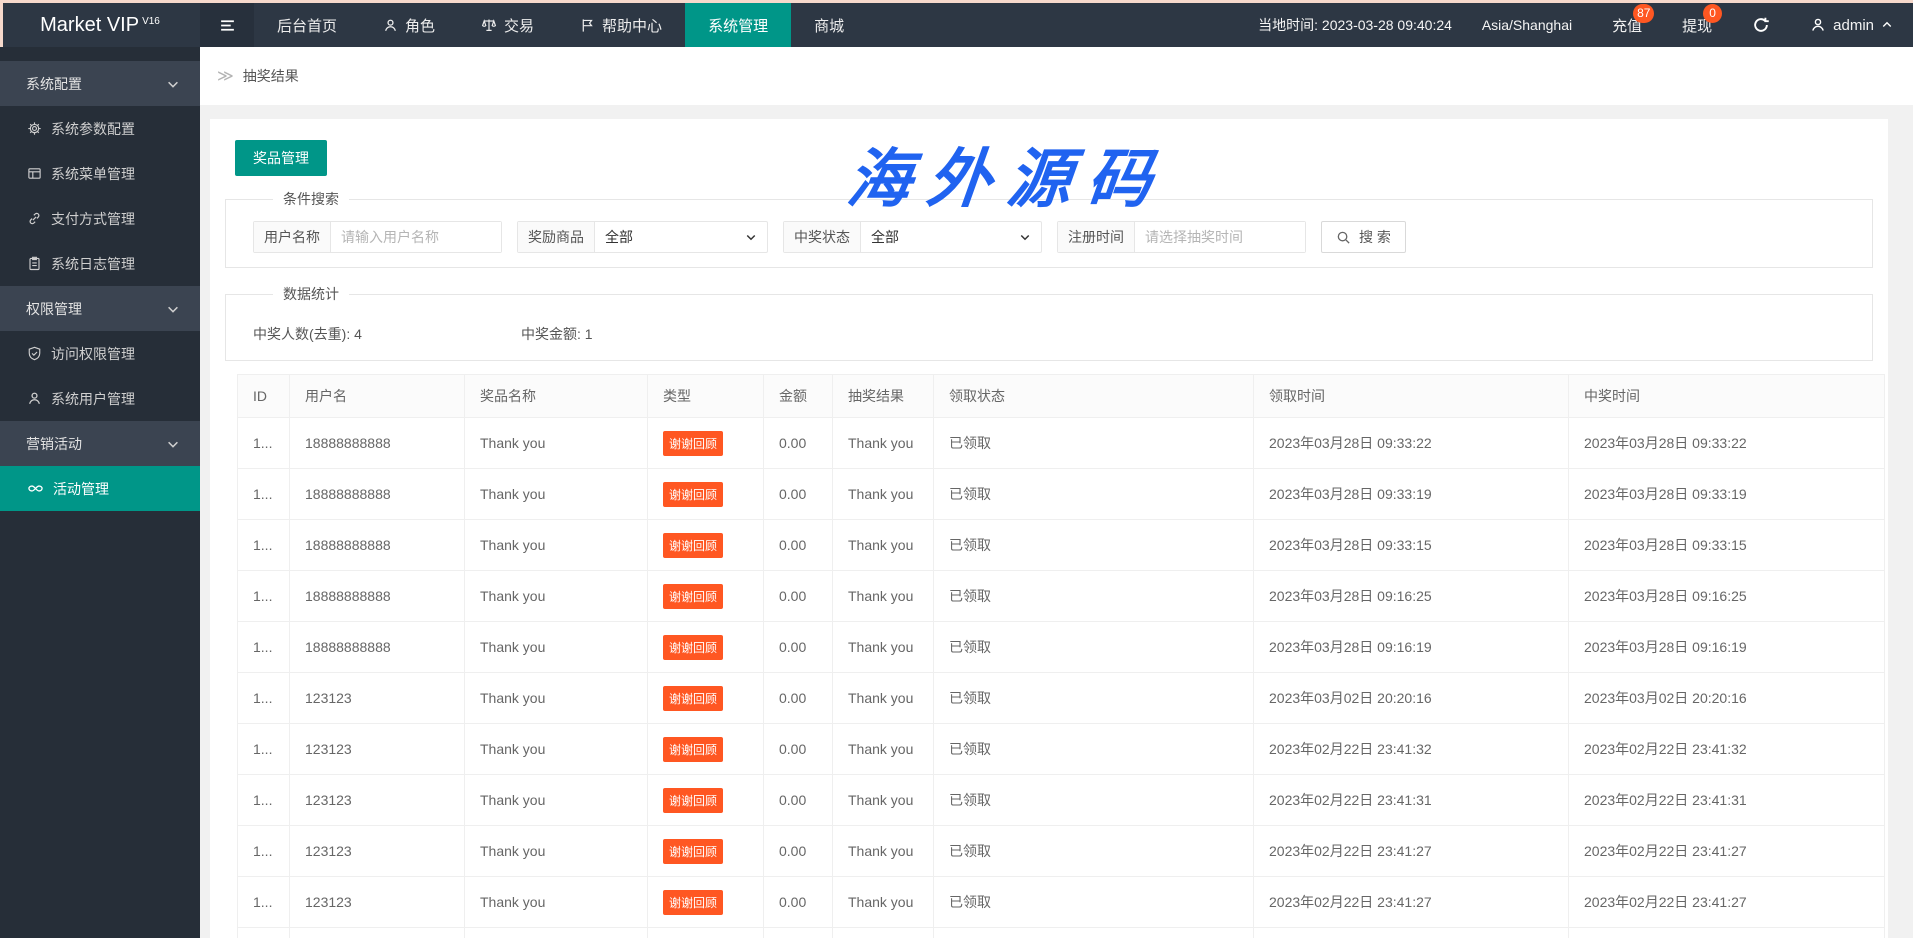 The height and width of the screenshot is (938, 1913). What do you see at coordinates (588, 334) in the screenshot?
I see `amount-stat-value: 1` at bounding box center [588, 334].